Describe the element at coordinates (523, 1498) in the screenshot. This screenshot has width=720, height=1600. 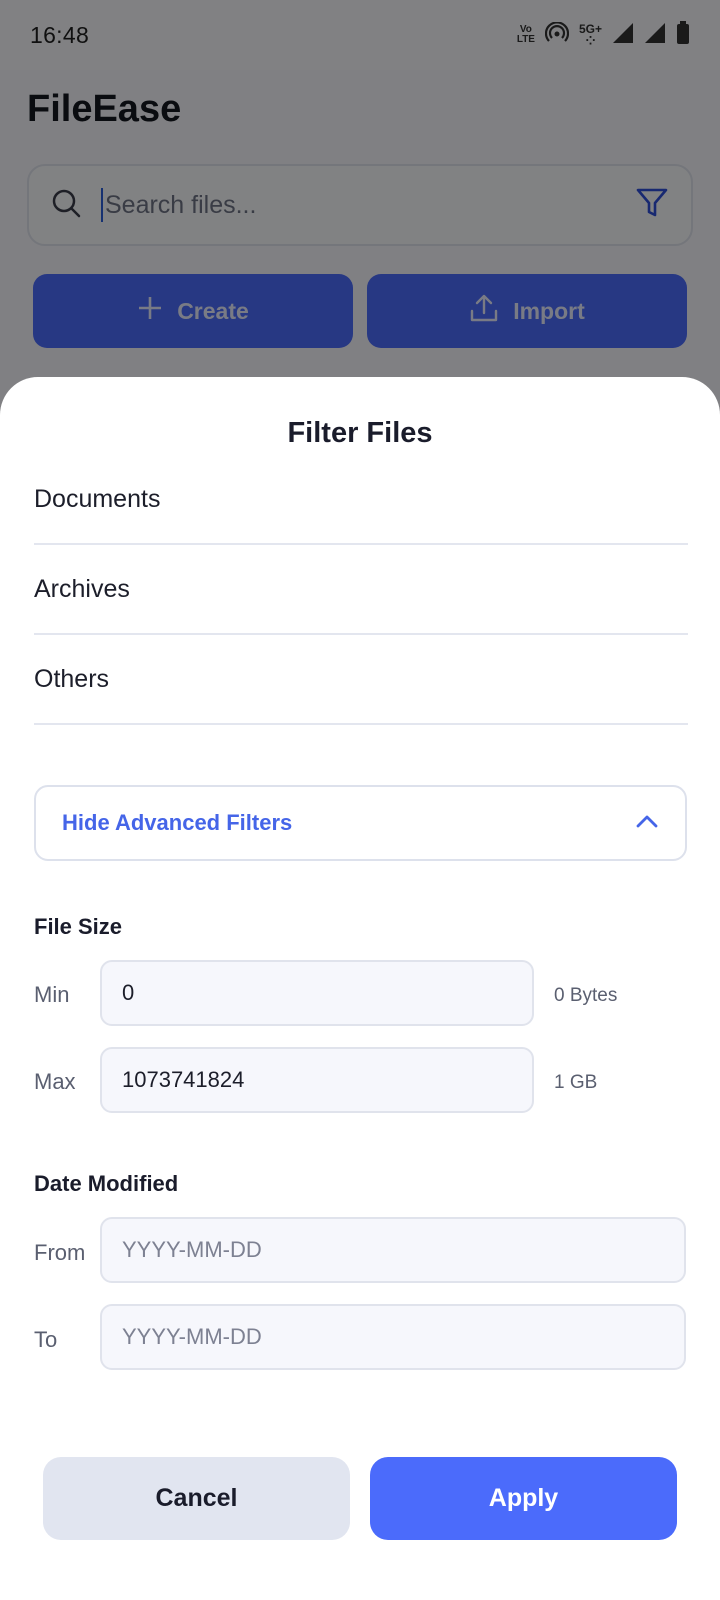
I see `apply-button: Apply` at that location.